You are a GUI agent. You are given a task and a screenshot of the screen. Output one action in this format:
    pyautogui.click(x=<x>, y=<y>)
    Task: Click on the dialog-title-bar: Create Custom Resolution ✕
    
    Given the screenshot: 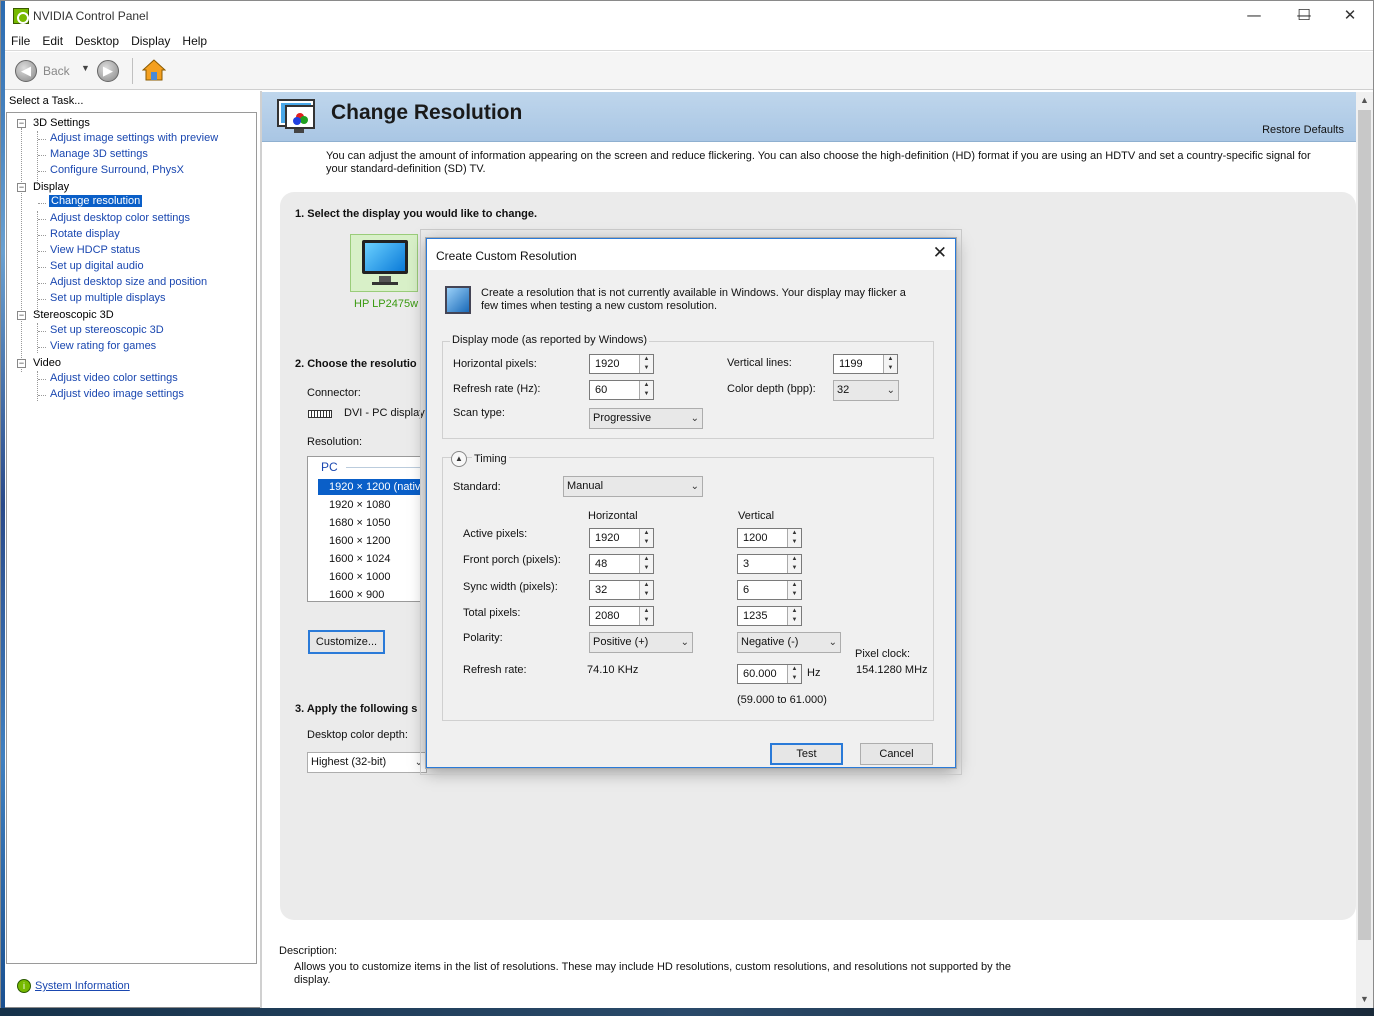 What is the action you would take?
    pyautogui.click(x=691, y=254)
    